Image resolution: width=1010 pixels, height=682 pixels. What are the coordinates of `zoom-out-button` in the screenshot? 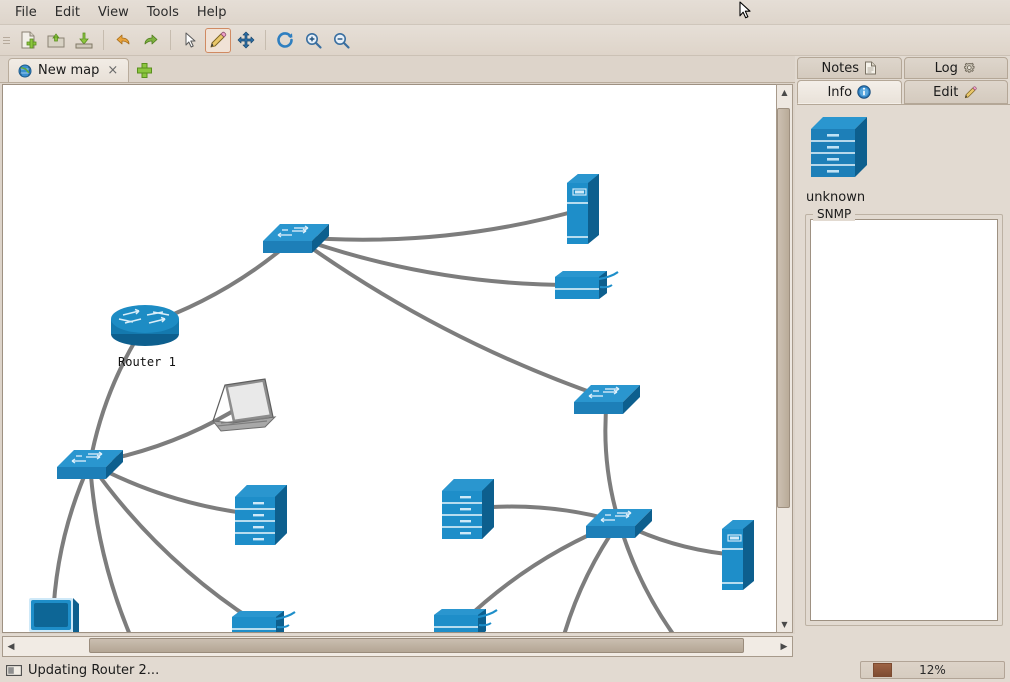 It's located at (341, 40).